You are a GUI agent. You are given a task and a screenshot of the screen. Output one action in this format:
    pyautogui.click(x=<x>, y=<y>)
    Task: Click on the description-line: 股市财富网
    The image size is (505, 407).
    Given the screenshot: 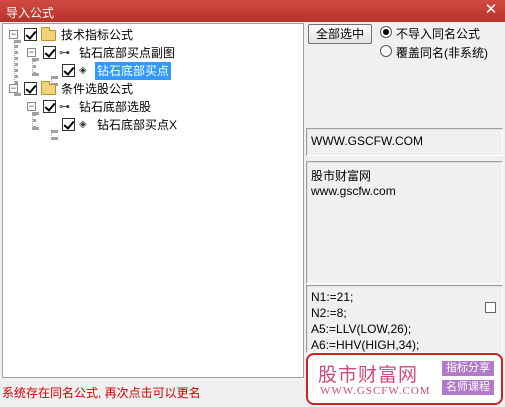 What is the action you would take?
    pyautogui.click(x=341, y=176)
    